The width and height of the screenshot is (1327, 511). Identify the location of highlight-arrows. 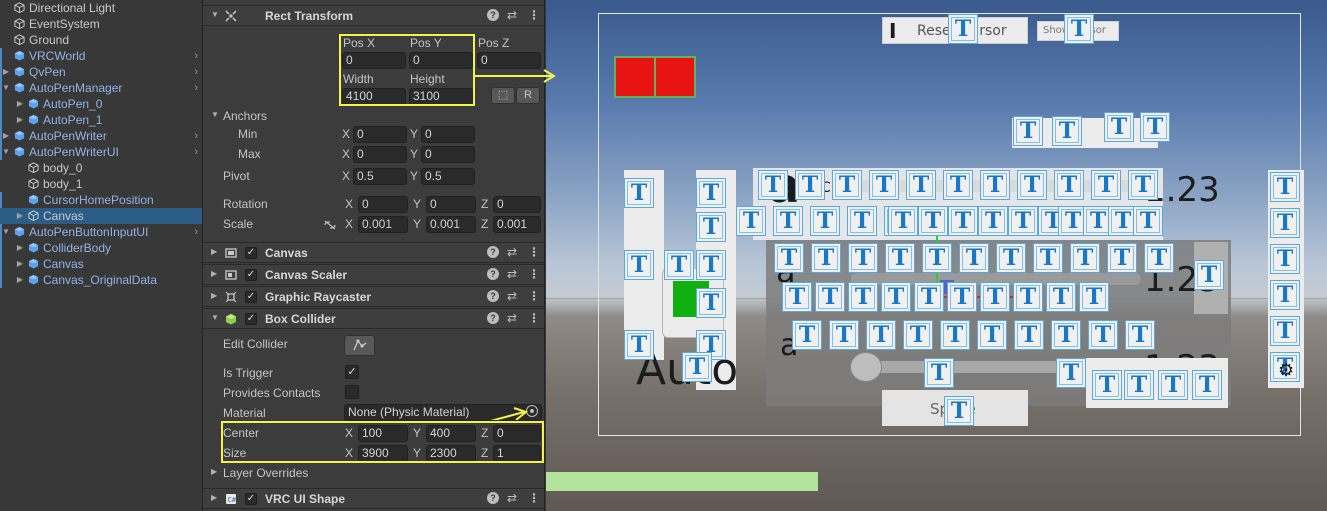
(515, 244).